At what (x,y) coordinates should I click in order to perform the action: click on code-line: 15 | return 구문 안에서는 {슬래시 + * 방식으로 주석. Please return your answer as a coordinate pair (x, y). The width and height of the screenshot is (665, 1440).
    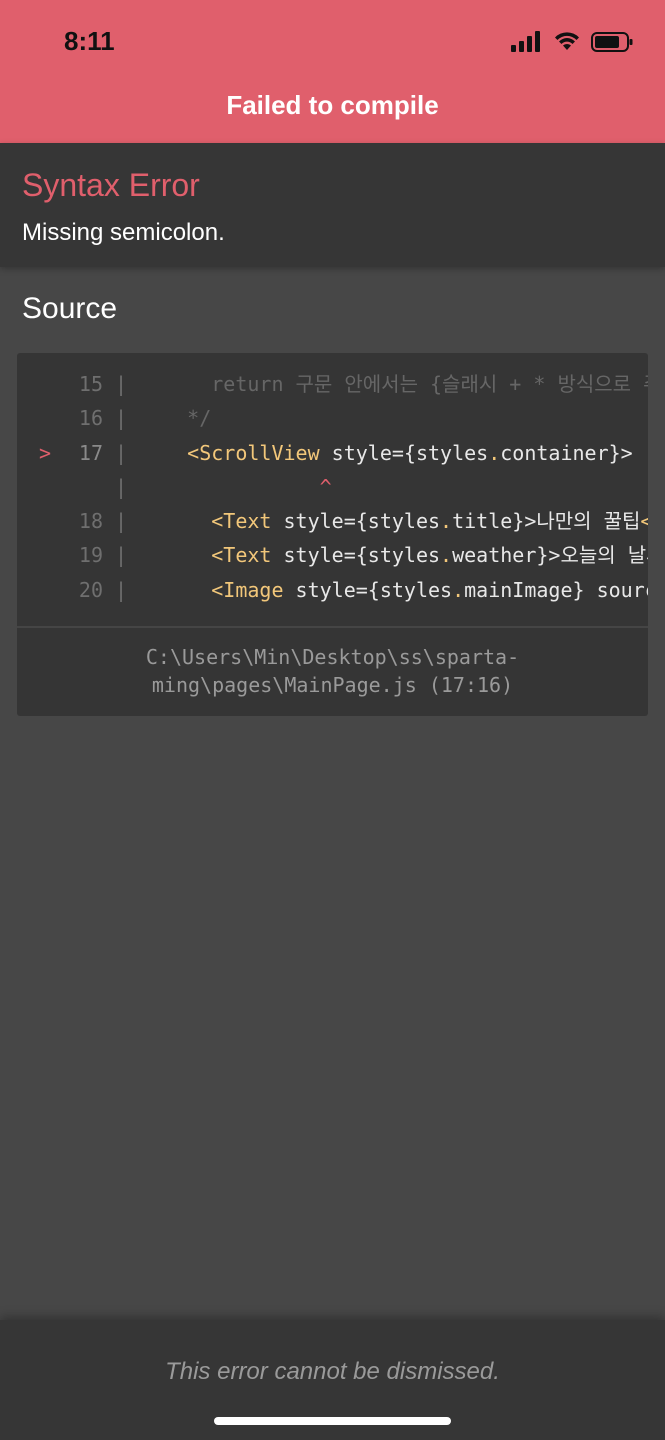
    Looking at the image, I should click on (332, 384).